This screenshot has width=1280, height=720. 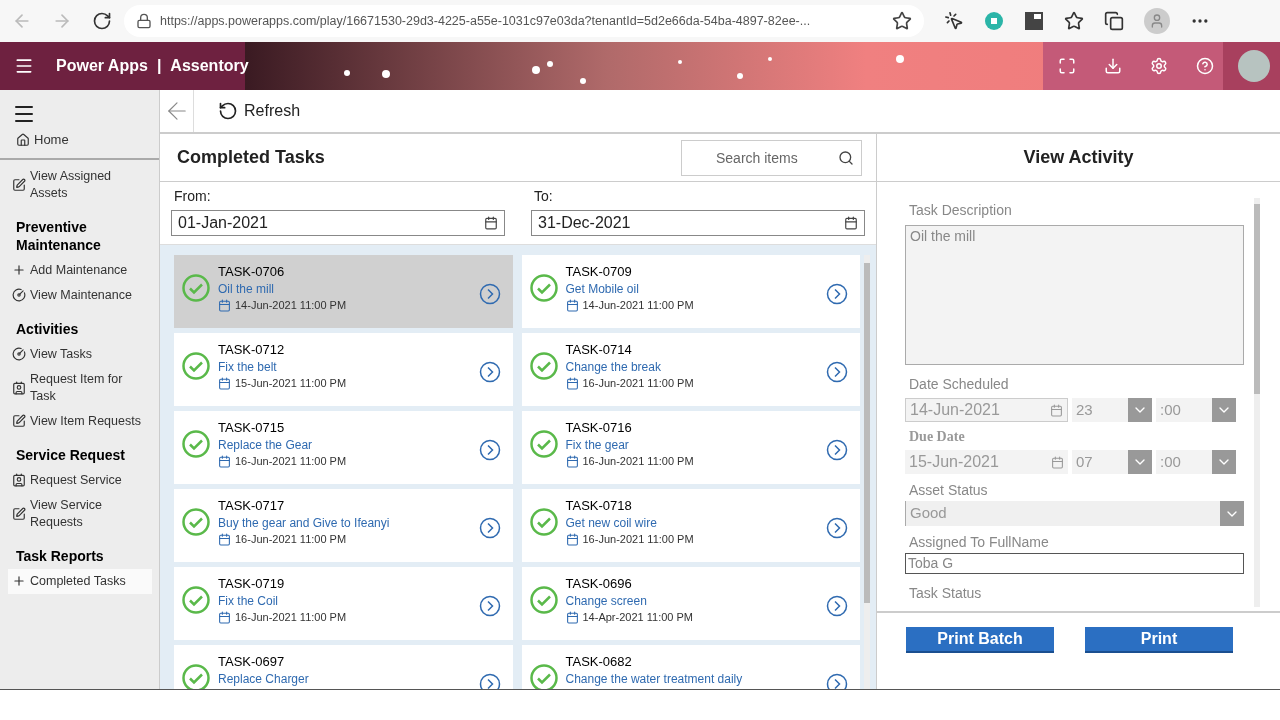 What do you see at coordinates (1034, 21) in the screenshot?
I see `extension-icon` at bounding box center [1034, 21].